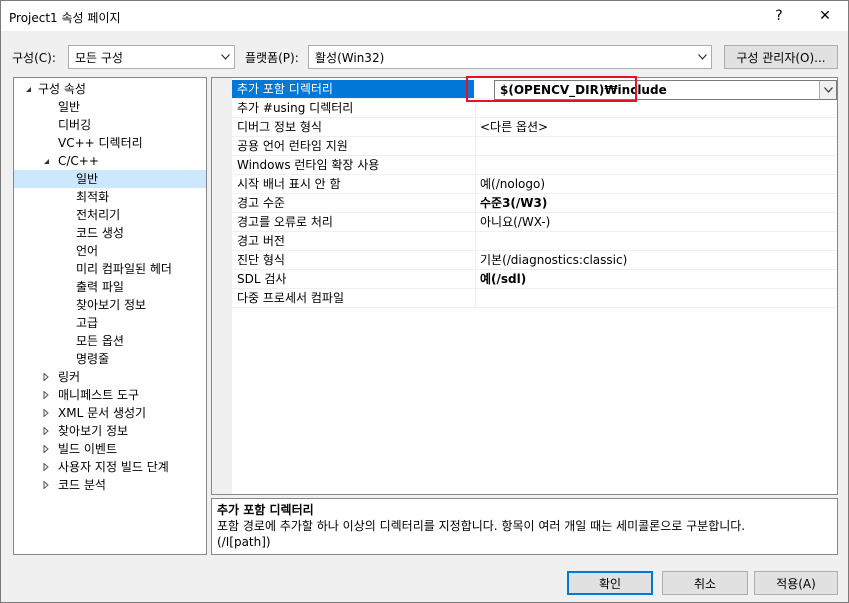 The width and height of the screenshot is (849, 603). What do you see at coordinates (110, 377) in the screenshot?
I see `tree-item: 링커` at bounding box center [110, 377].